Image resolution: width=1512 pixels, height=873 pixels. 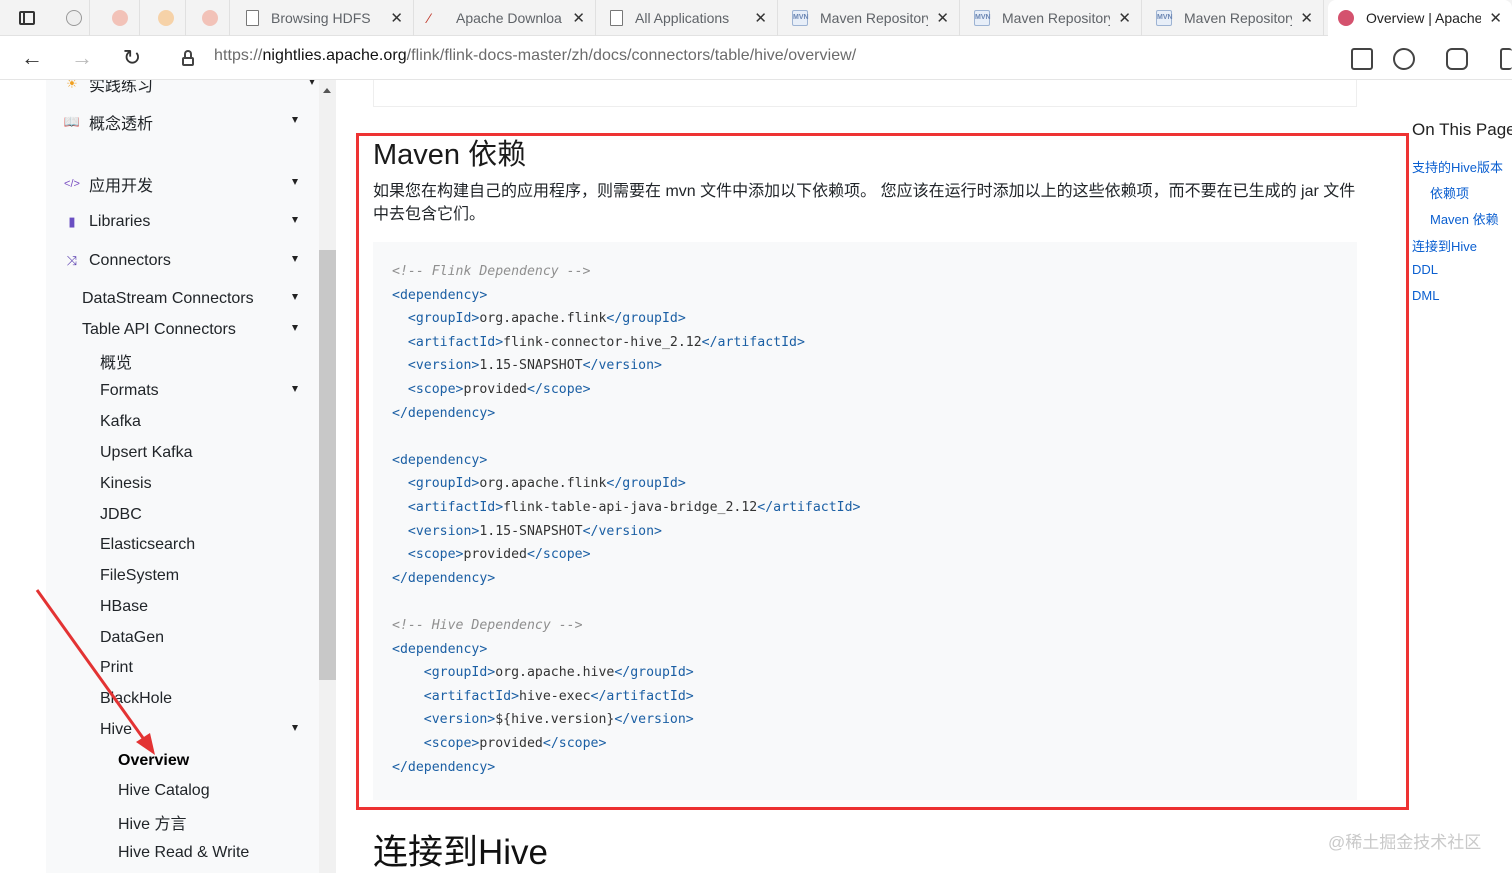 What do you see at coordinates (208, 453) in the screenshot?
I see `sidebar-item: Upsert Kafka` at bounding box center [208, 453].